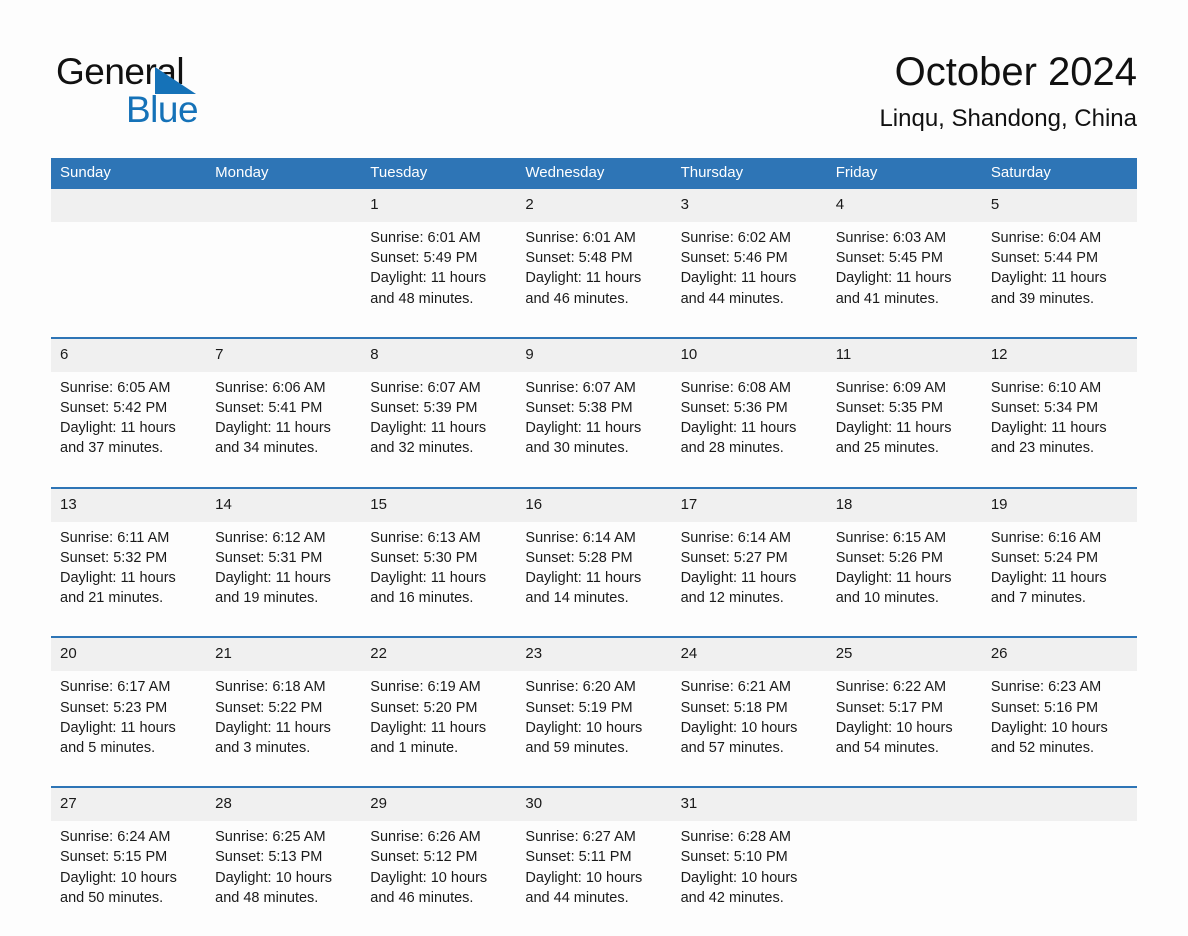 This screenshot has width=1188, height=936. I want to click on day-number: 2, so click(594, 205).